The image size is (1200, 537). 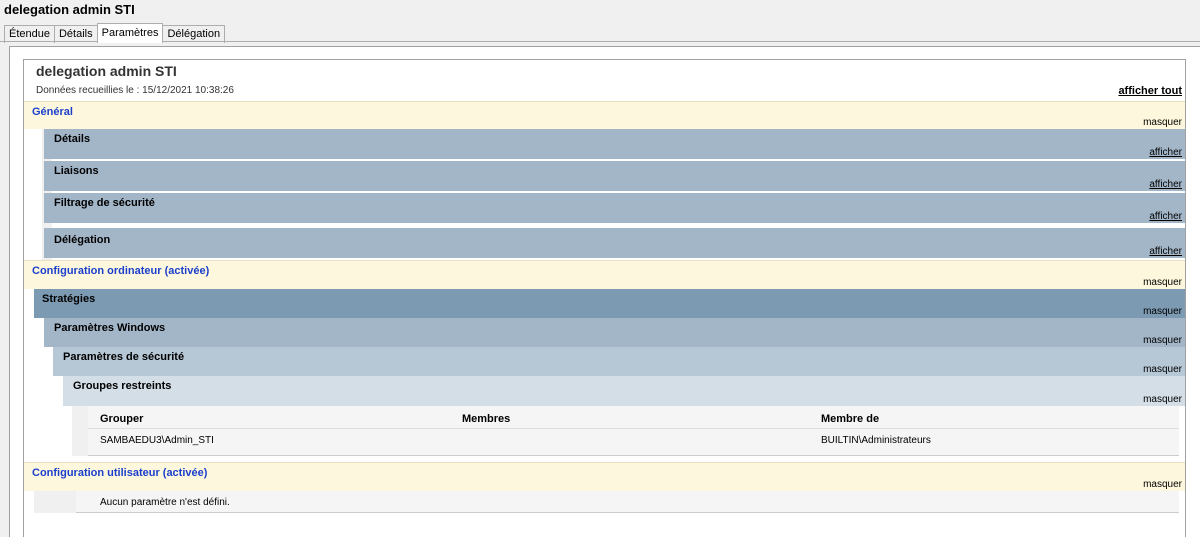 What do you see at coordinates (614, 332) in the screenshot?
I see `section-windows-settings: Paramètres Windows masquer` at bounding box center [614, 332].